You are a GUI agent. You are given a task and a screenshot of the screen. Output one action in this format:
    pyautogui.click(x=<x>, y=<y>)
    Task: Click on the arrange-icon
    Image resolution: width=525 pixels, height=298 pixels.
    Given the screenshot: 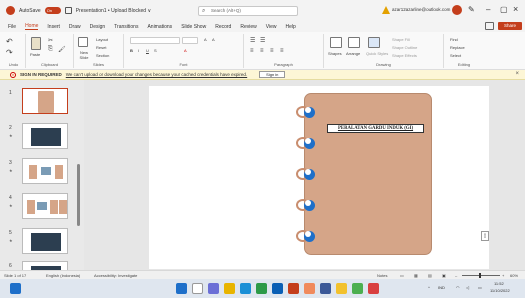 What is the action you would take?
    pyautogui.click(x=354, y=42)
    